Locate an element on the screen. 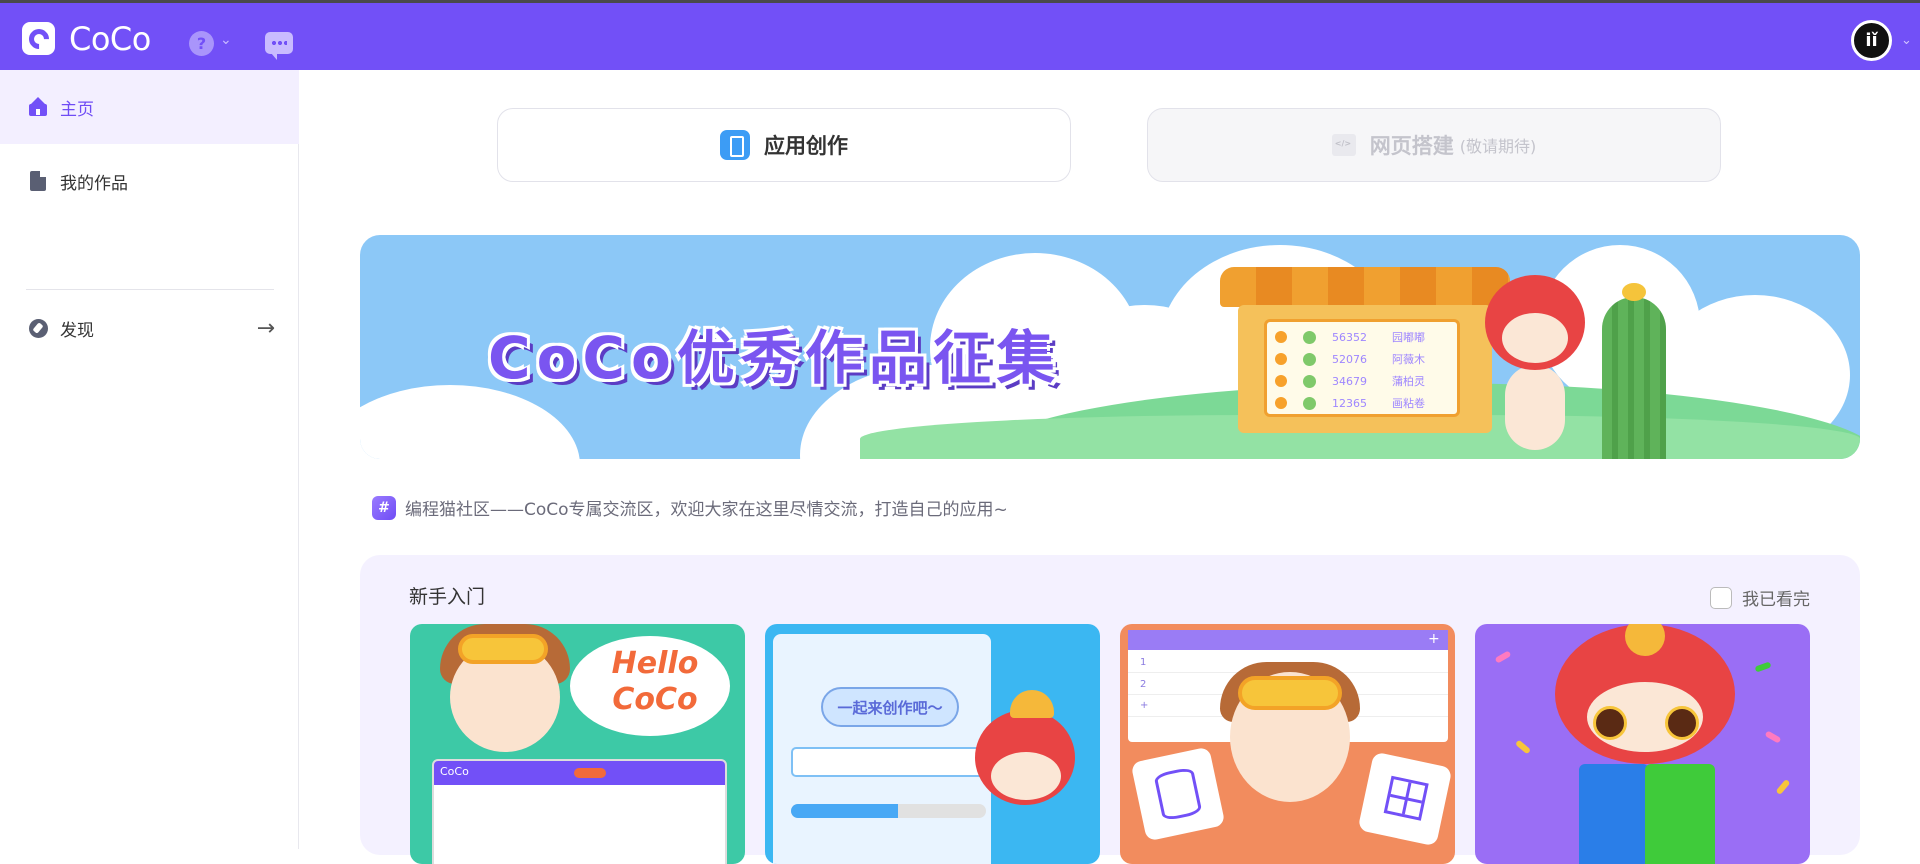 The height and width of the screenshot is (864, 1920). chevron-down-icon: ⌄ is located at coordinates (226, 40).